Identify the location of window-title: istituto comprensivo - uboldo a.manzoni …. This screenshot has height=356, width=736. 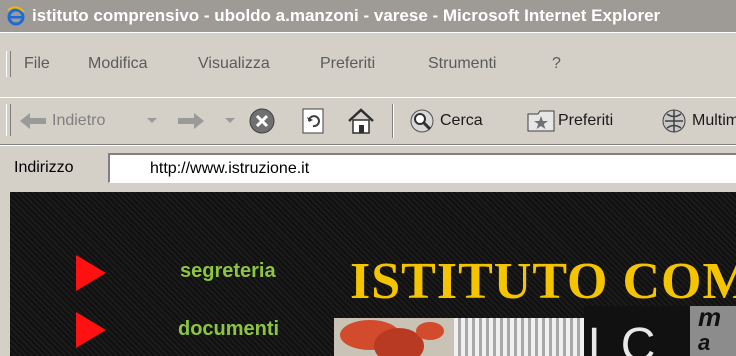
(346, 15).